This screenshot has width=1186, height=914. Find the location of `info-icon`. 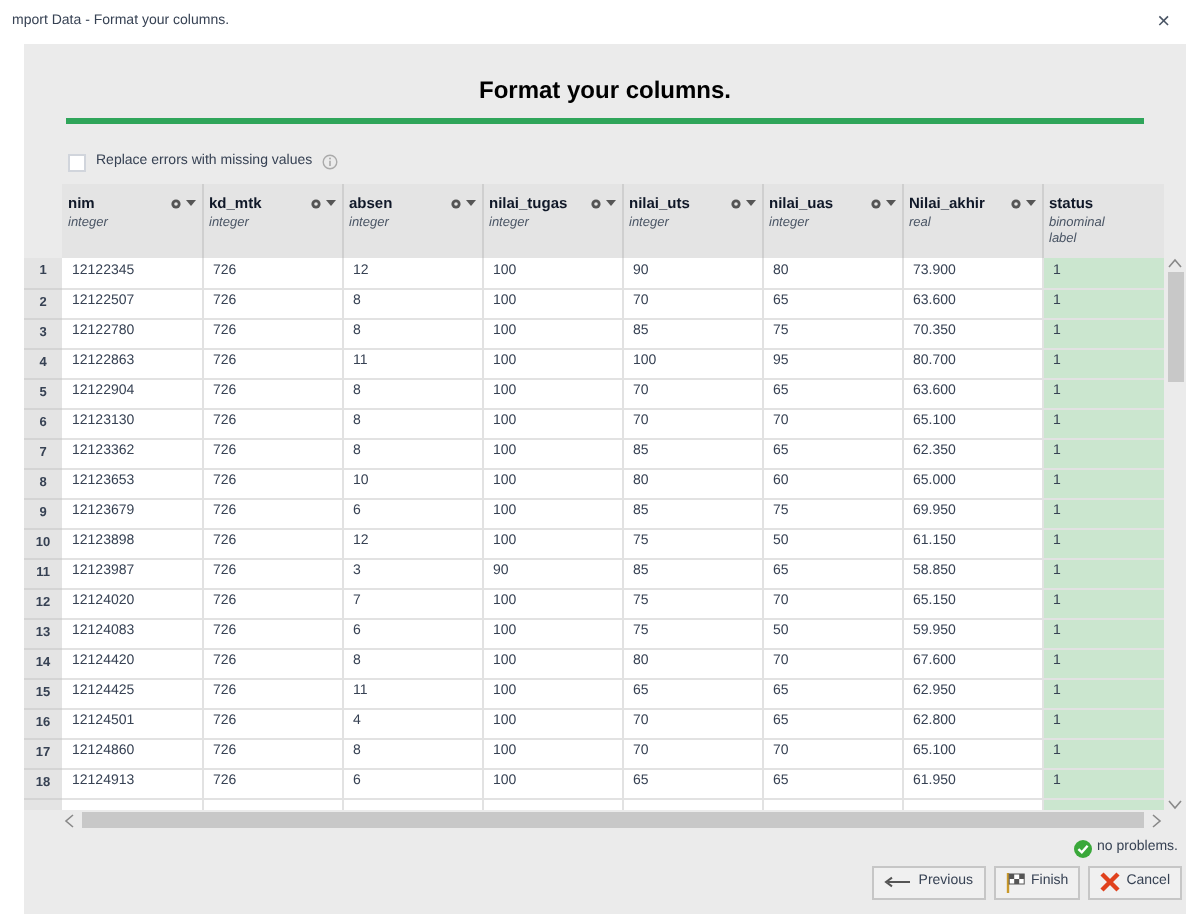

info-icon is located at coordinates (330, 162).